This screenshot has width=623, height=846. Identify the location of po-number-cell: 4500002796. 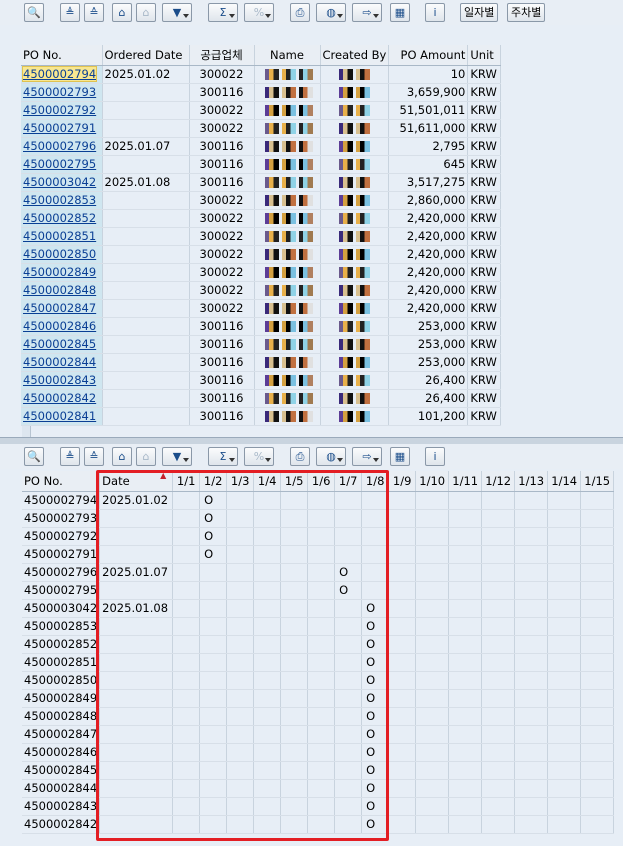
(62, 146).